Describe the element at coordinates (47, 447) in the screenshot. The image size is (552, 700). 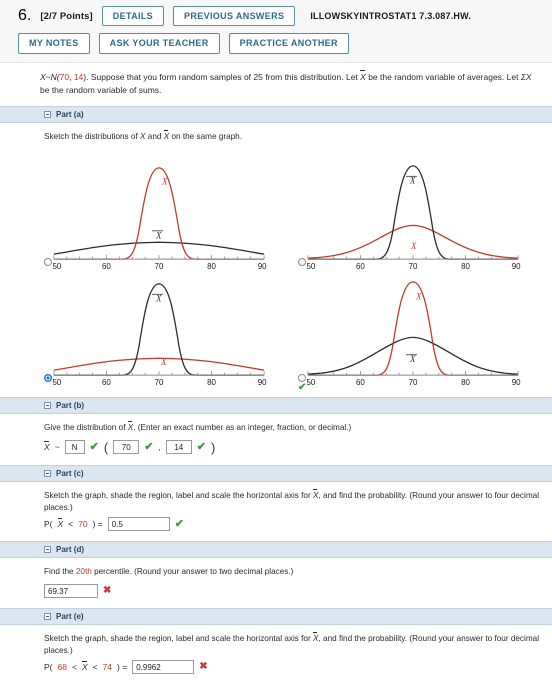
I see `part-b-lhs-xbar: X` at that location.